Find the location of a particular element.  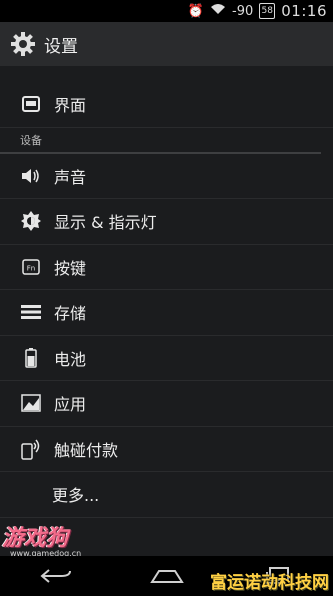

settings-item-sound: 声音 is located at coordinates (166, 176).